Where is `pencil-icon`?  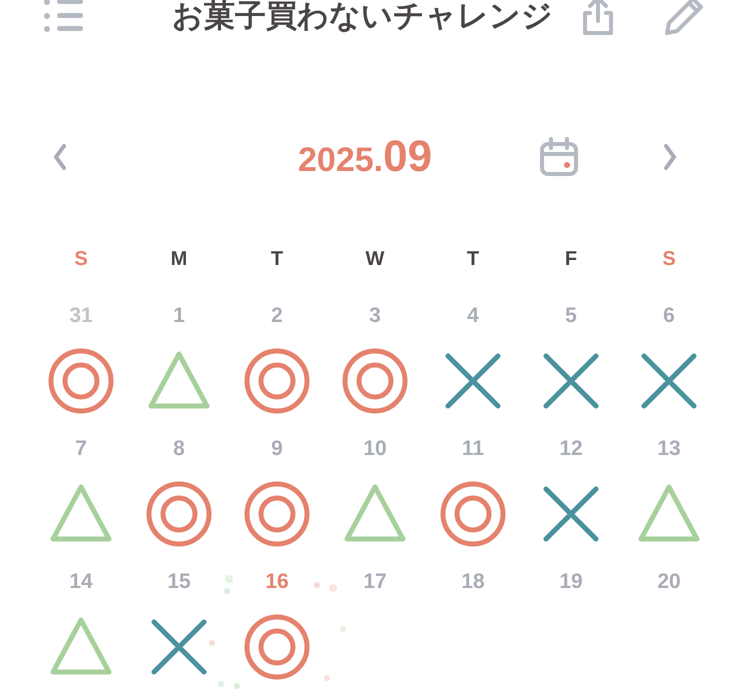 pencil-icon is located at coordinates (684, 18).